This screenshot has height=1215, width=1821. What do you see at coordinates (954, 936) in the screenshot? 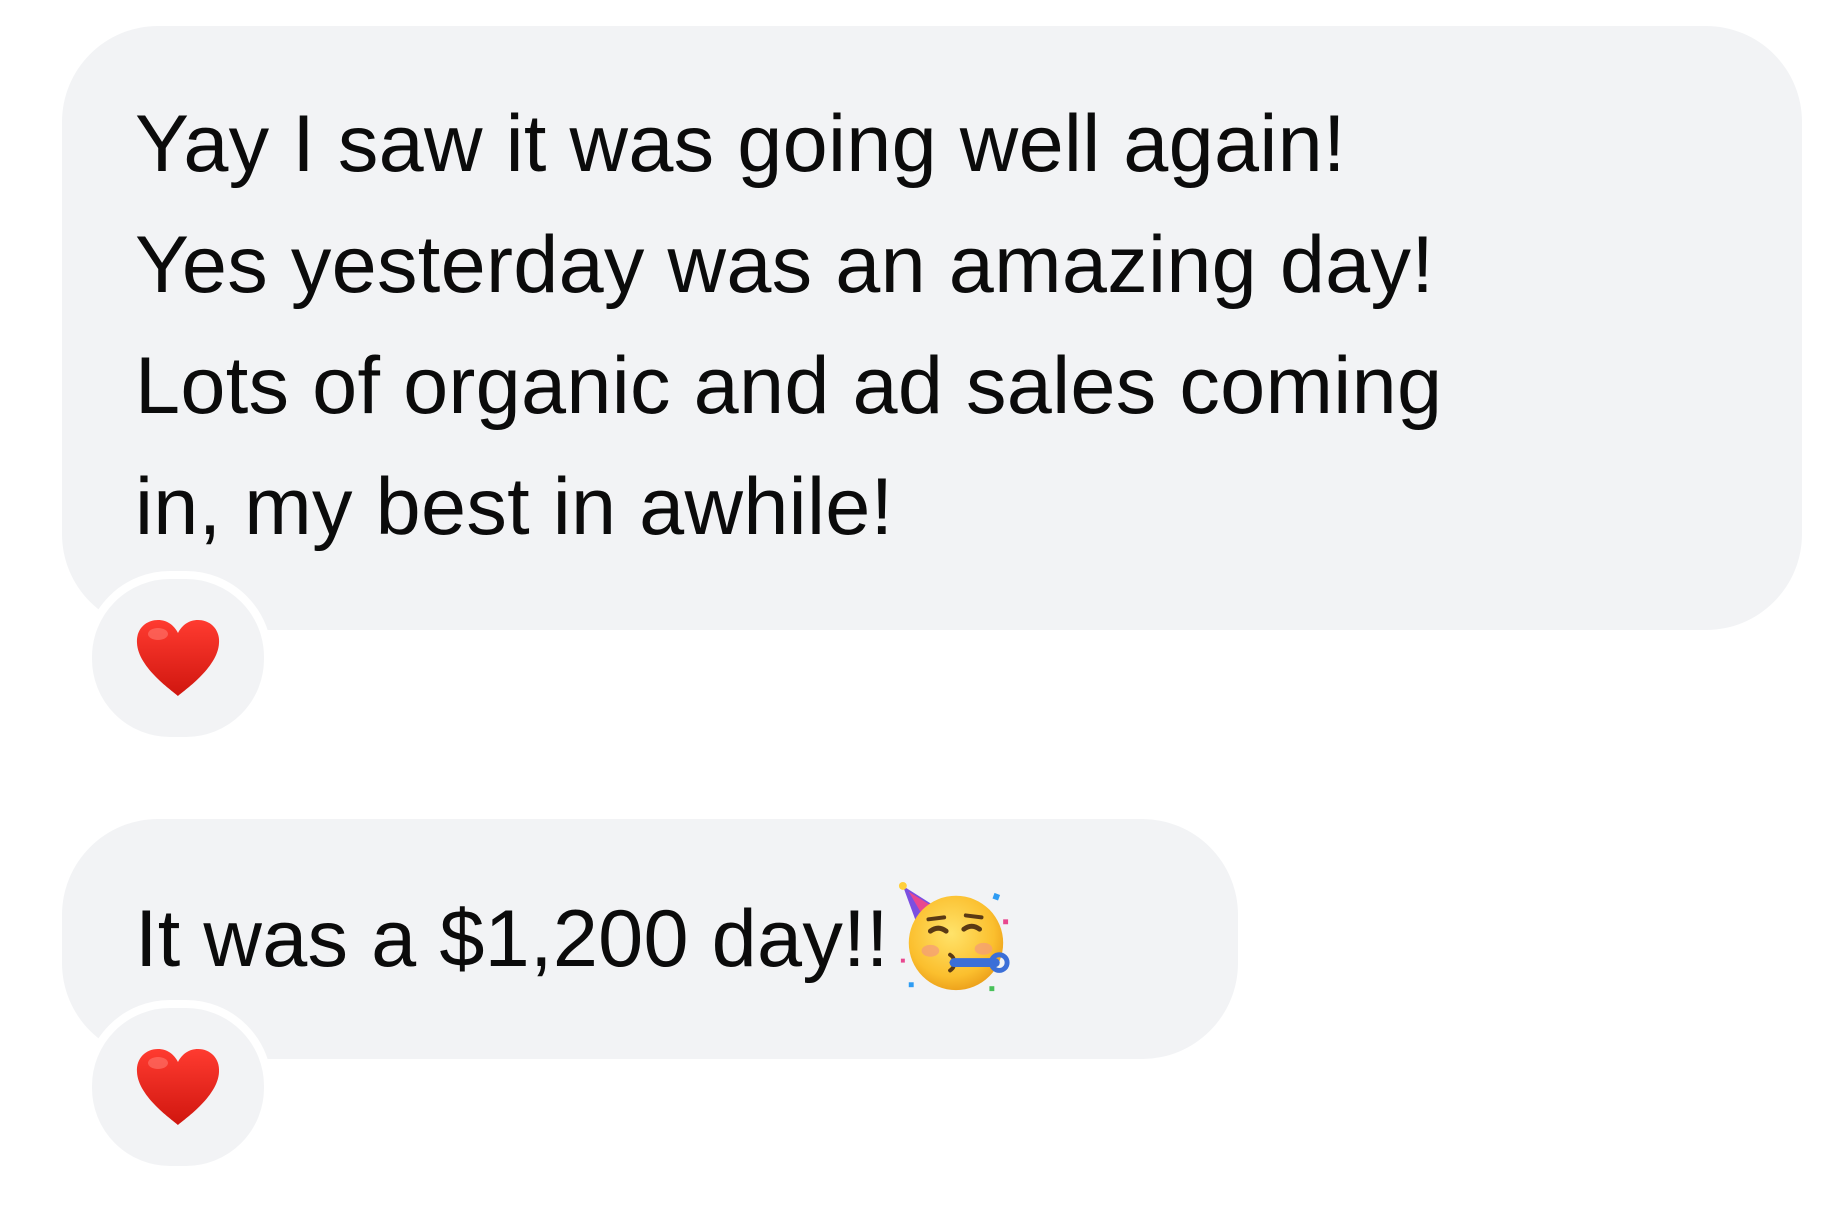
I see `partying-face-icon` at bounding box center [954, 936].